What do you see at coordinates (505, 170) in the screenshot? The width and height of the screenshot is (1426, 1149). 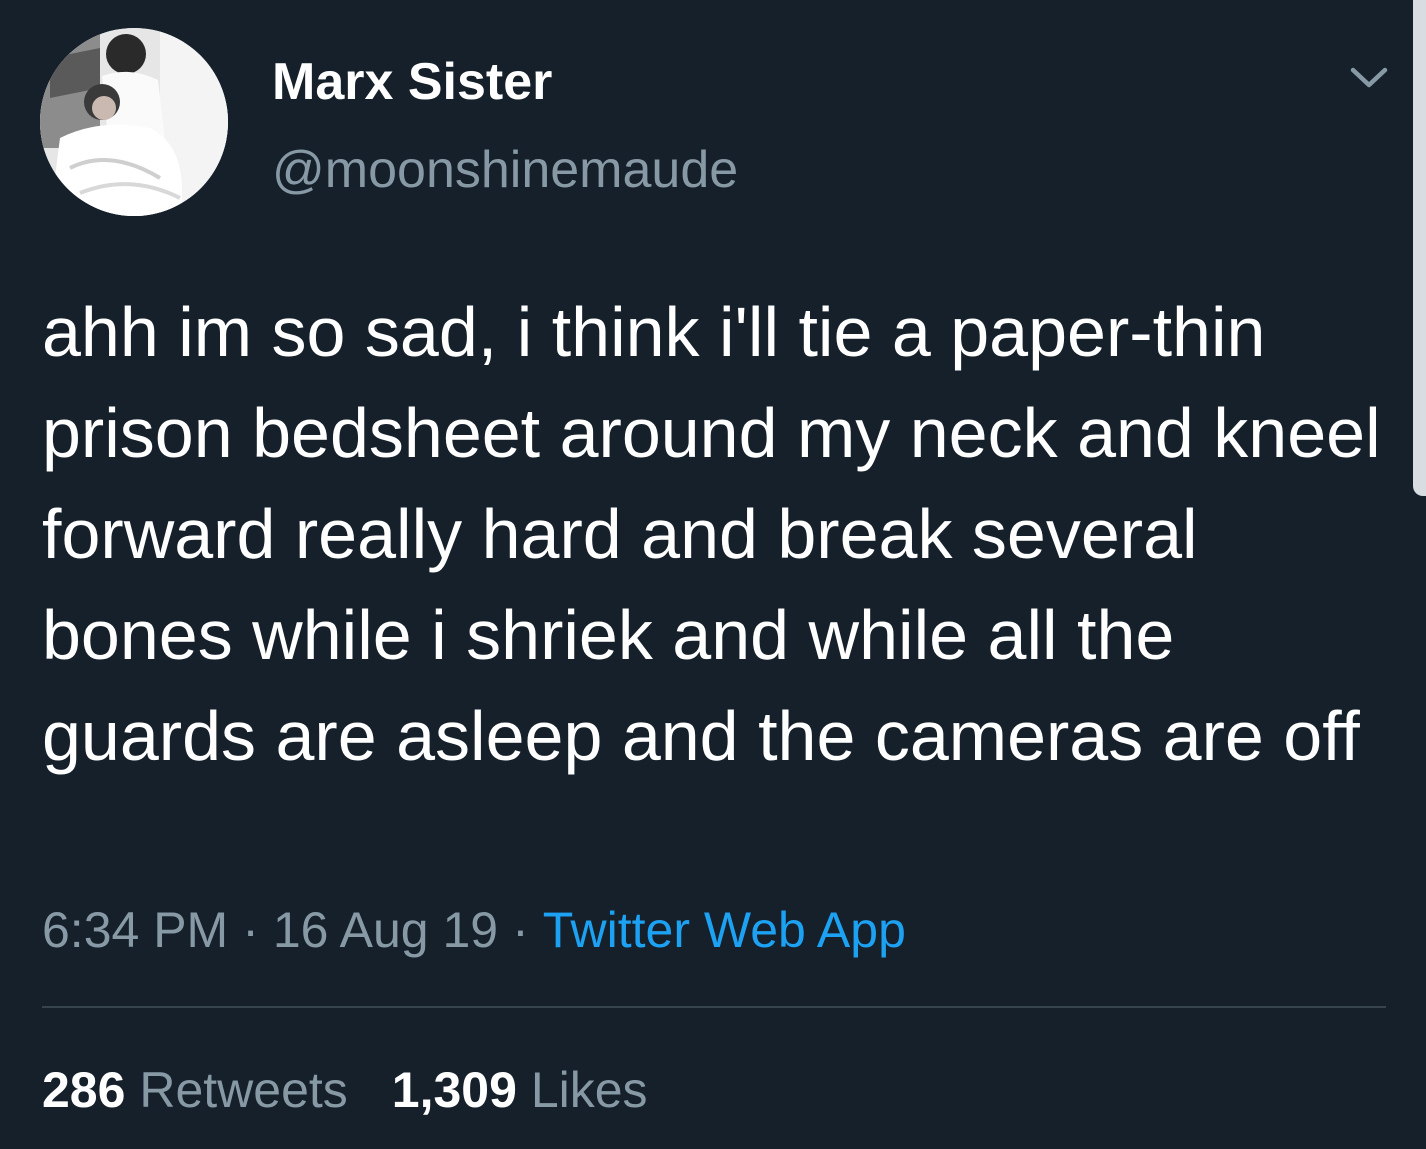 I see `user-handle: @moonshinemaude` at bounding box center [505, 170].